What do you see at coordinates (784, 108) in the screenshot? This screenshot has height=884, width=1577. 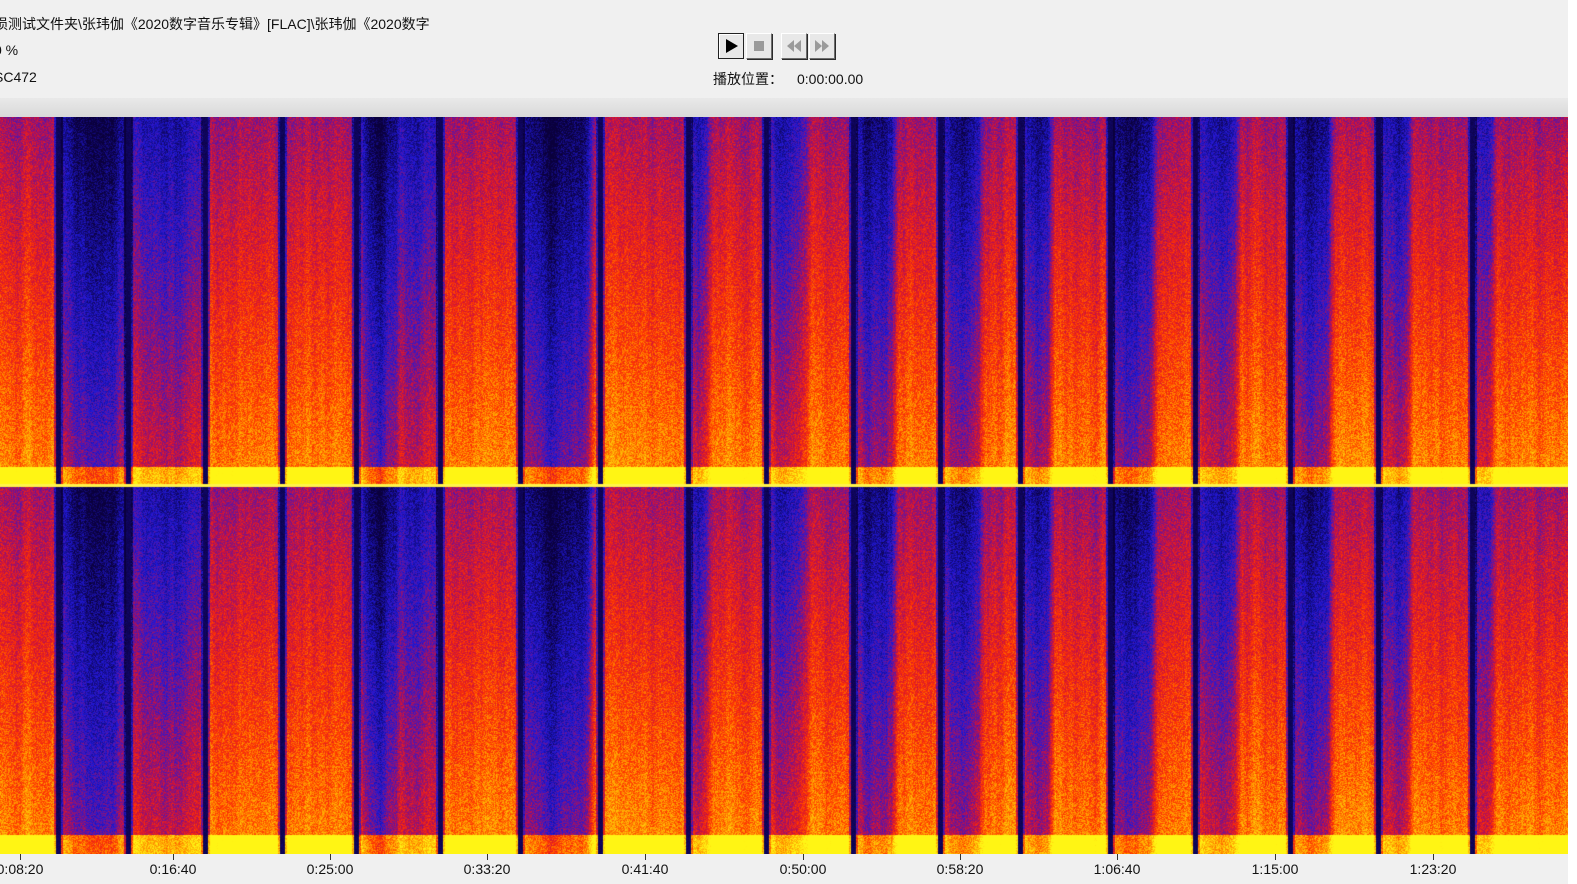 I see `panel-separator` at bounding box center [784, 108].